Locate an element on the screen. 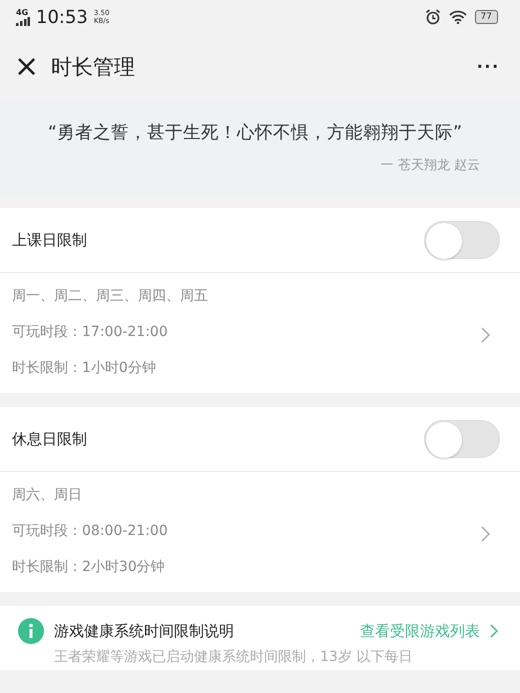  days-text: 周六、周日 is located at coordinates (47, 495).